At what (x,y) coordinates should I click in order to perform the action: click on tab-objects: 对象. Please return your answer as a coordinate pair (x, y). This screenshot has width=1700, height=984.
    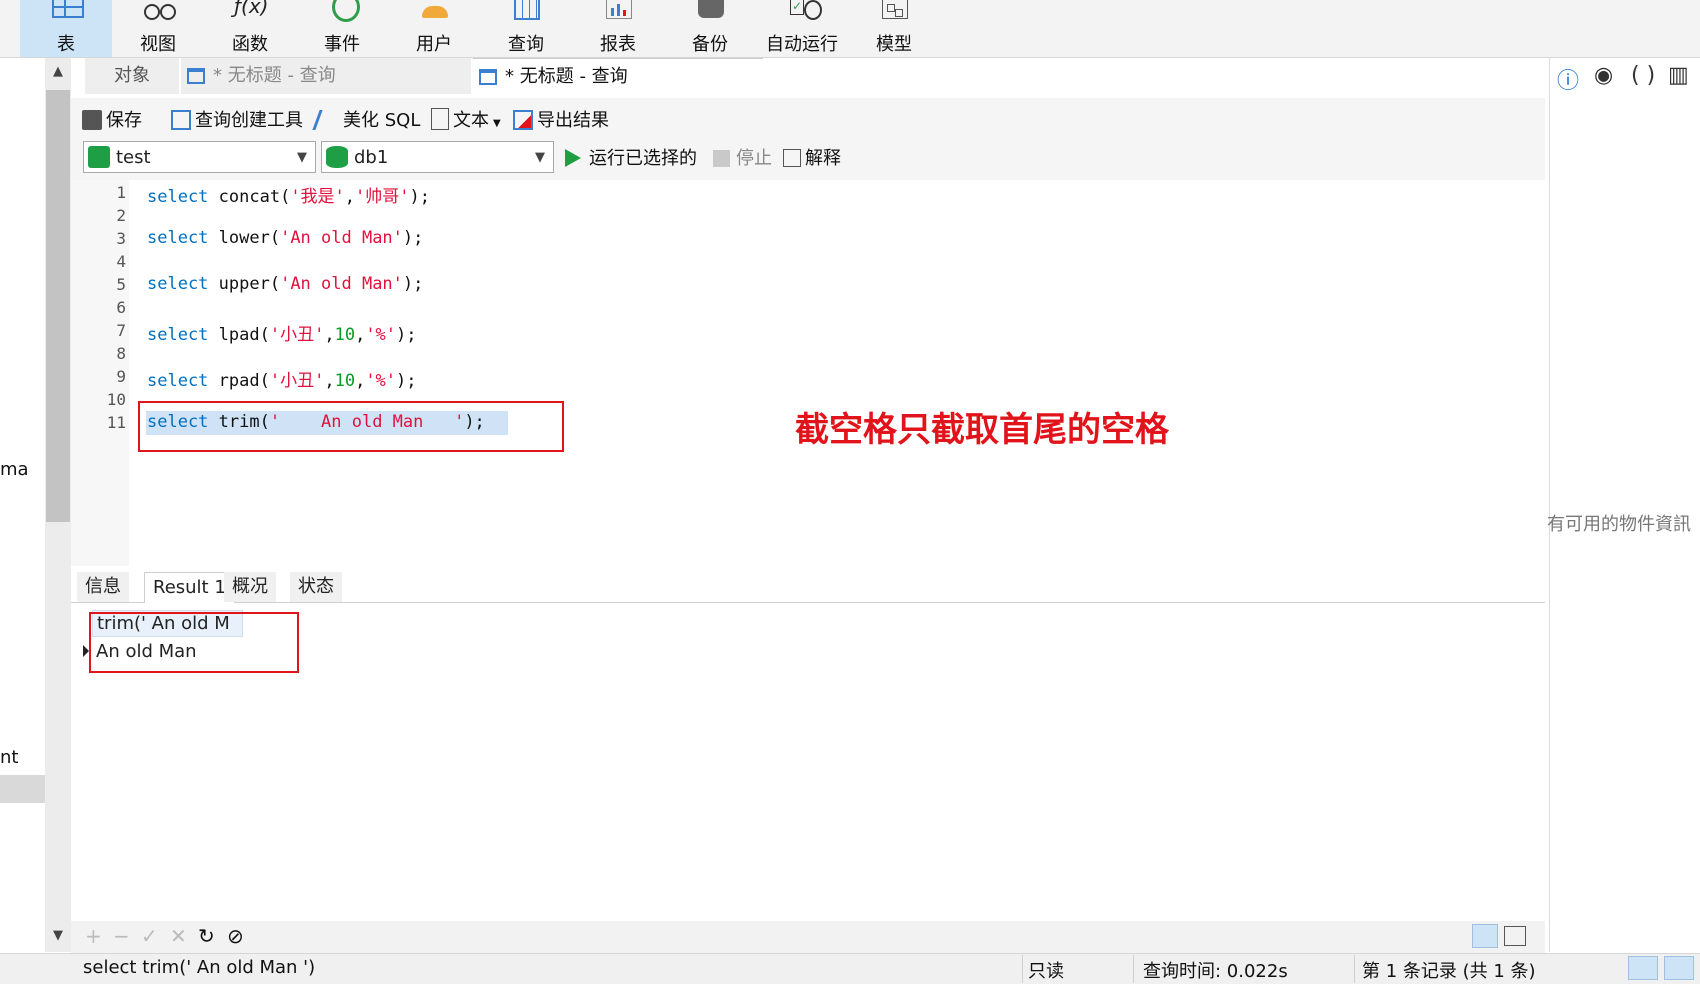
    Looking at the image, I should click on (132, 76).